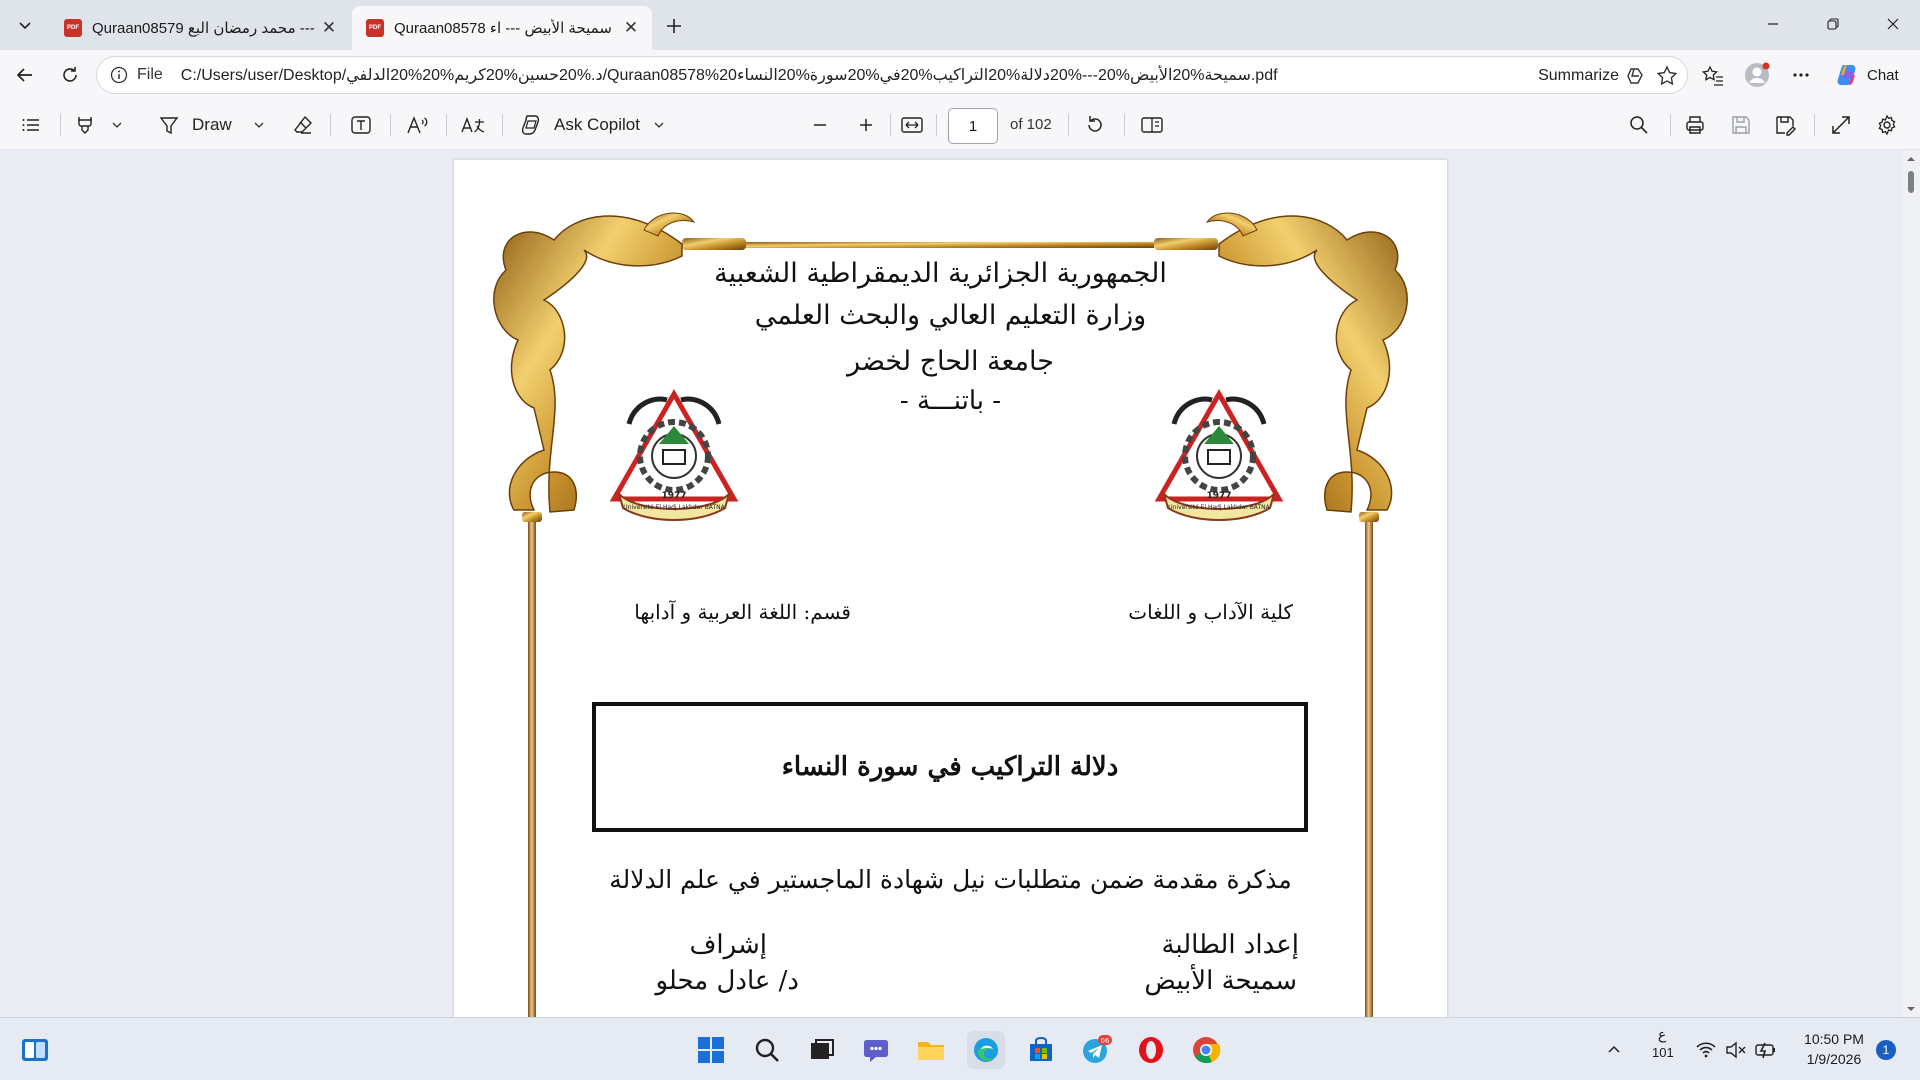  What do you see at coordinates (1031, 124) in the screenshot?
I see `page-count: of 102` at bounding box center [1031, 124].